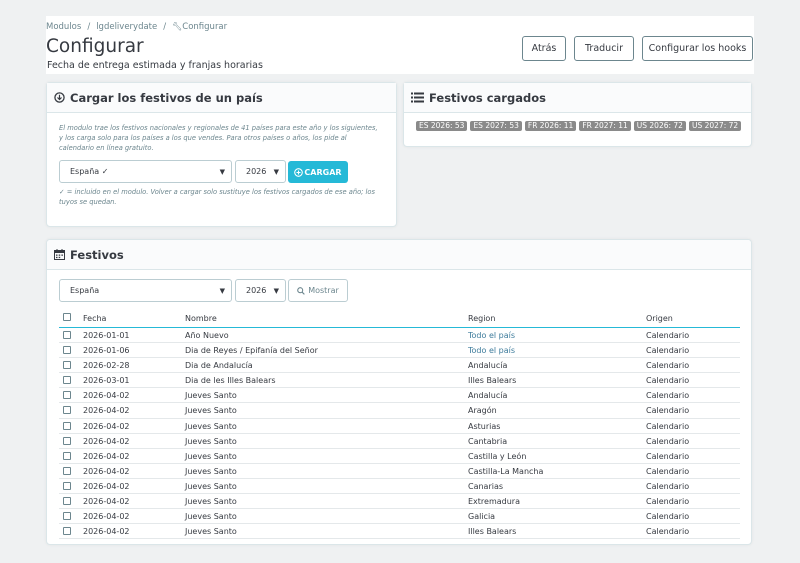 This screenshot has width=800, height=563. What do you see at coordinates (59, 97) in the screenshot?
I see `download-circle-icon` at bounding box center [59, 97].